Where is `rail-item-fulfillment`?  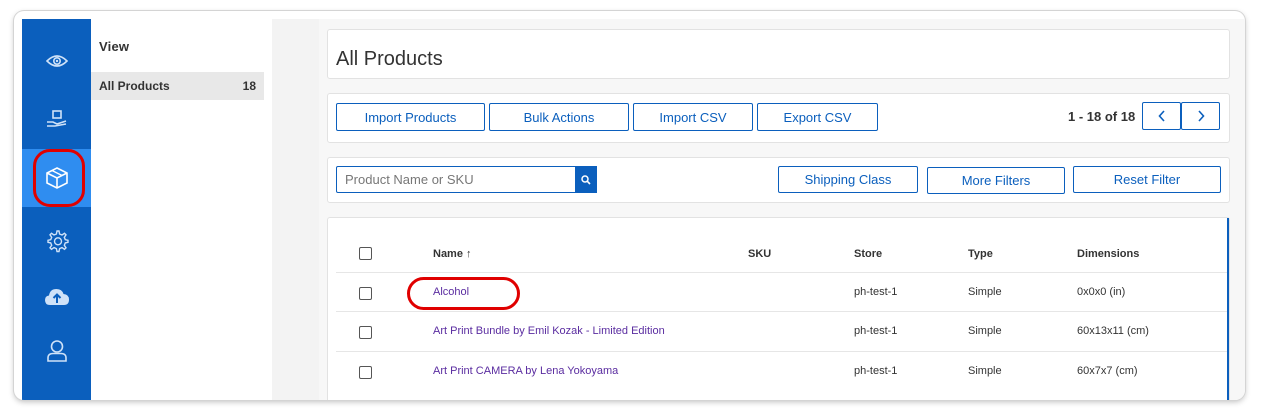
rail-item-fulfillment is located at coordinates (56, 119).